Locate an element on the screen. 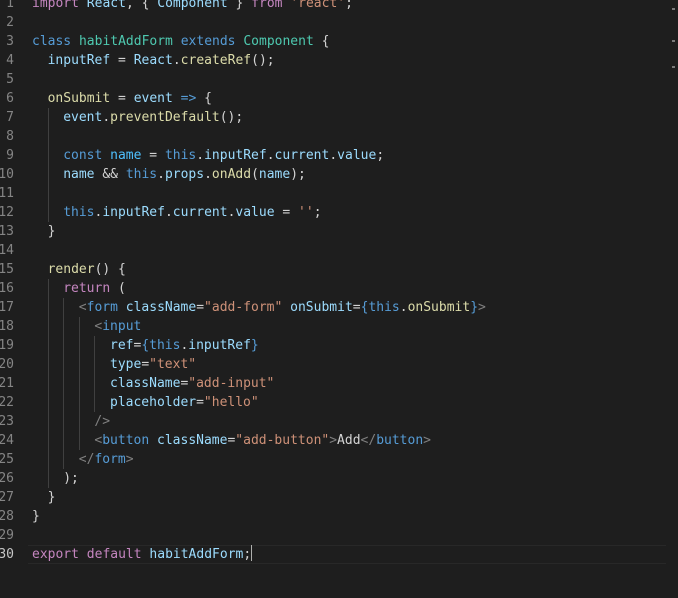  code-token: name is located at coordinates (126, 155).